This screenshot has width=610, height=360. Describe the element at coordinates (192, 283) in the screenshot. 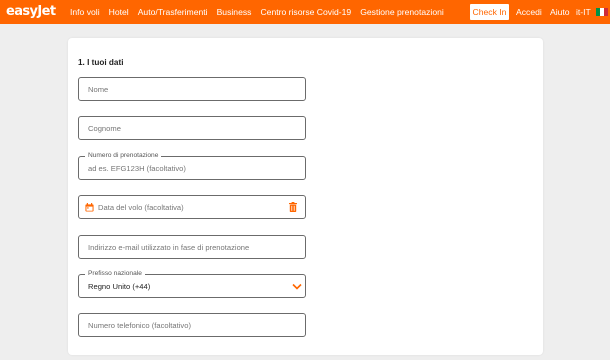

I see `country-code-select: Prefisso nazionale Regno Unito (+44)` at that location.